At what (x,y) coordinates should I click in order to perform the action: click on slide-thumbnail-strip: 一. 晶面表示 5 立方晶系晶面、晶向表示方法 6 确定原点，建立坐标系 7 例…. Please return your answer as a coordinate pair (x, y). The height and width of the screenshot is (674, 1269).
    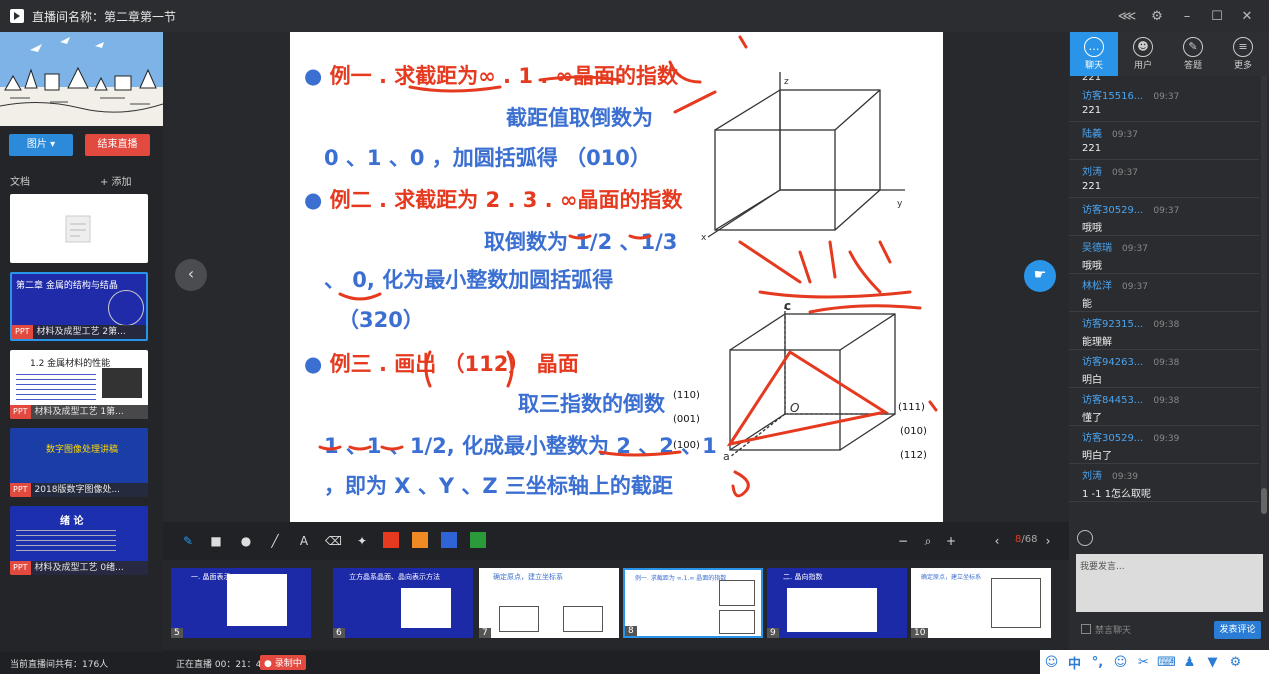
    Looking at the image, I should click on (616, 605).